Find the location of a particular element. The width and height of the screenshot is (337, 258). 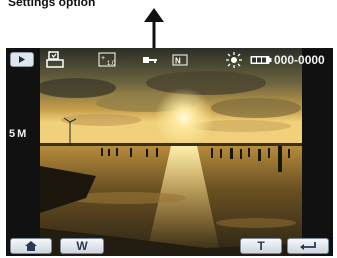

play-icon is located at coordinates (22, 59).